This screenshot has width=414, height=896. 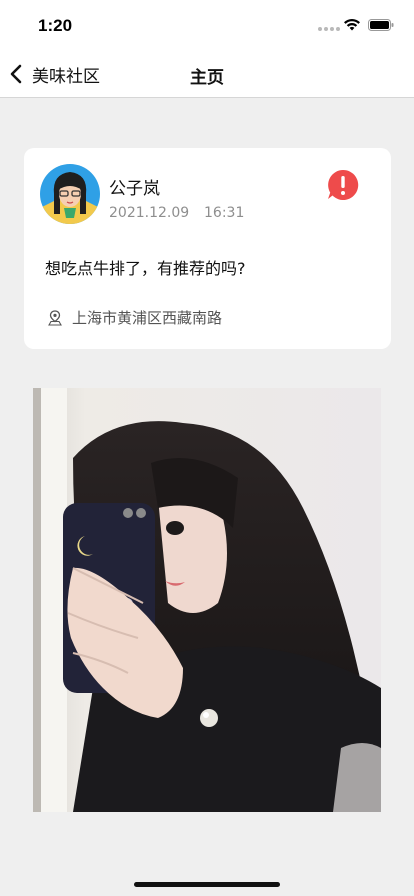 I want to click on page-title: 主页, so click(x=207, y=78).